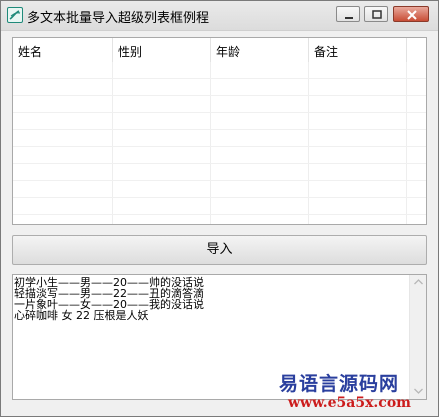  Describe the element at coordinates (339, 384) in the screenshot. I see `watermark-site-name: 易语言源码网` at that location.